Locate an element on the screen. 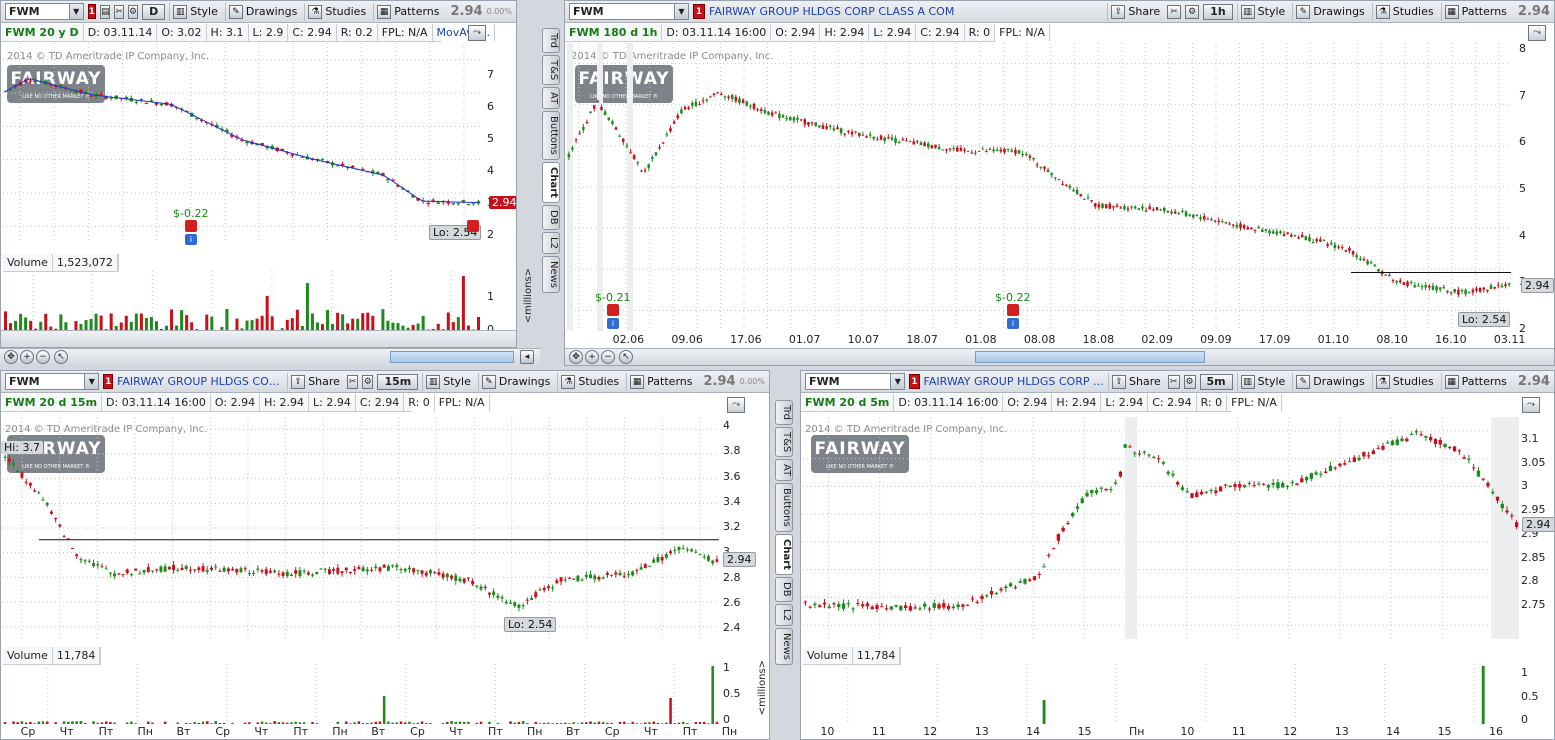  aggregation-button: D is located at coordinates (154, 11).